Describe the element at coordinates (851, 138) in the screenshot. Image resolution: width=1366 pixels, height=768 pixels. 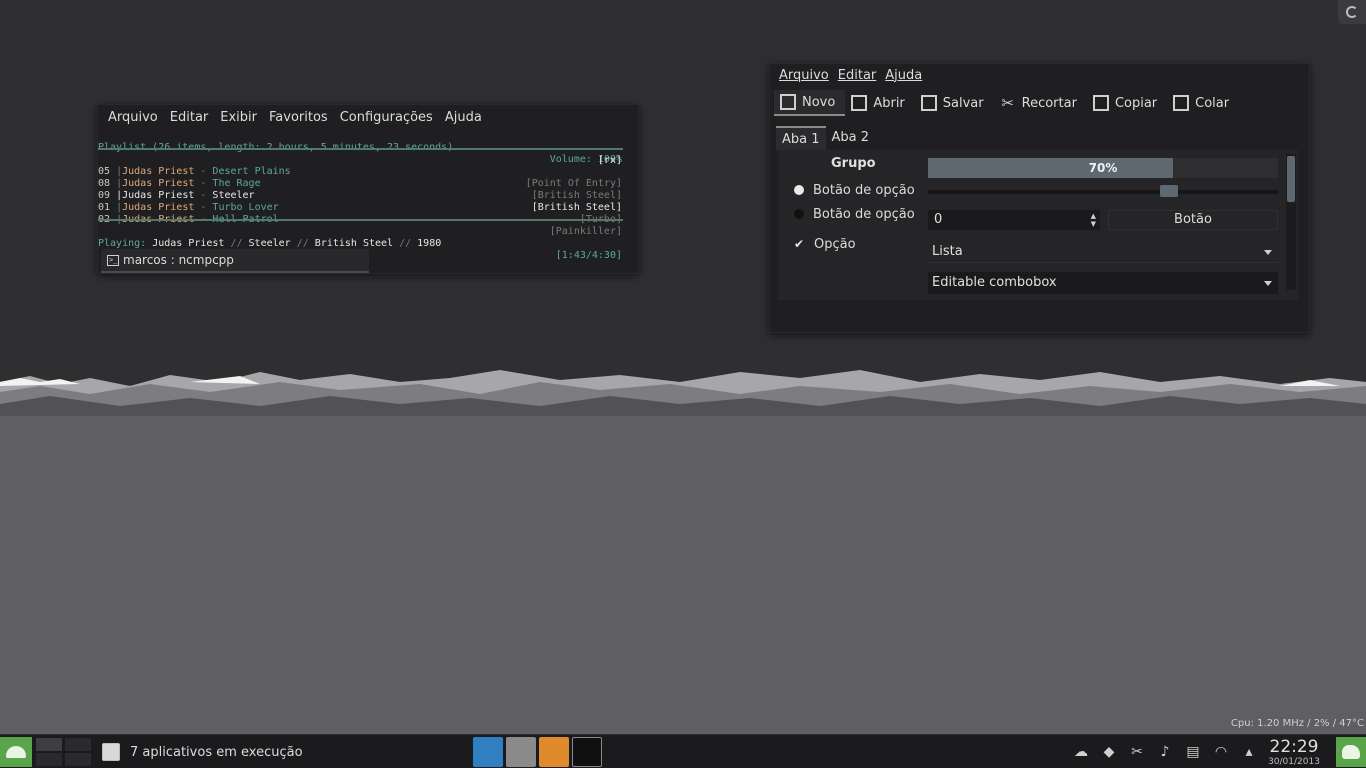
I see `tab-aba-2: Aba 2` at that location.